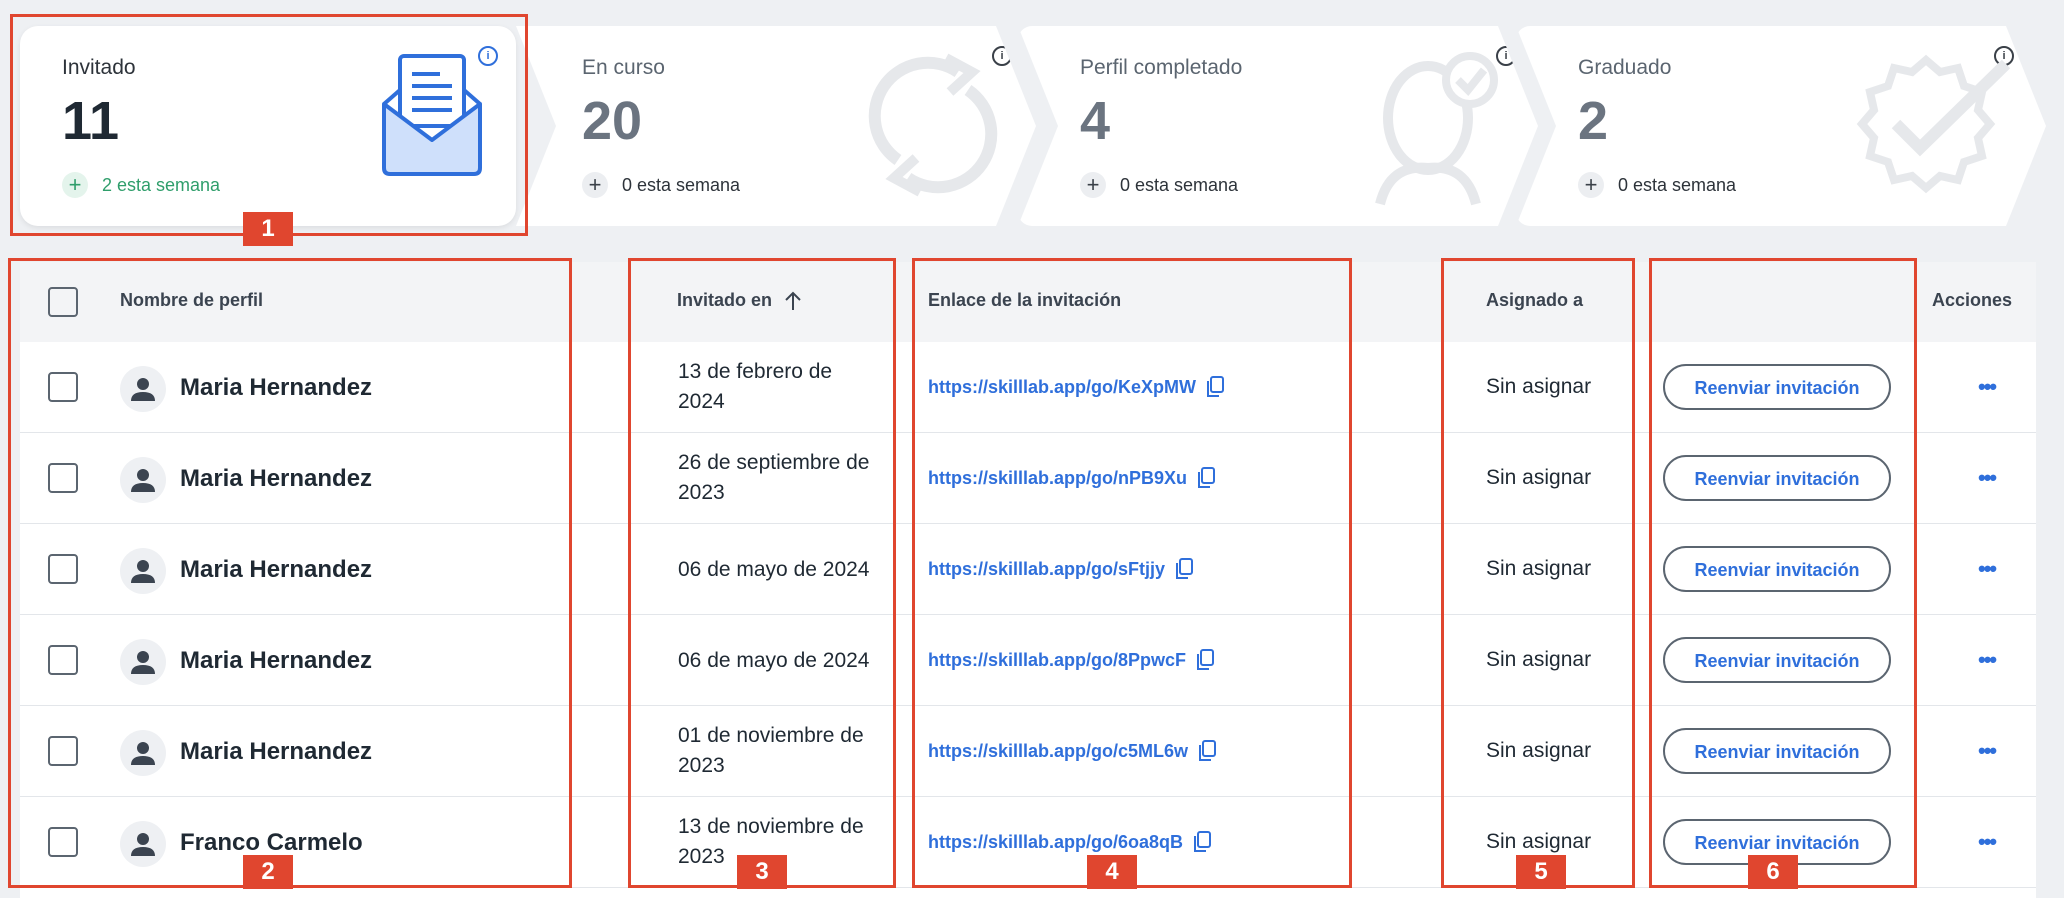 The width and height of the screenshot is (2064, 898). I want to click on refresh-cycle-icon, so click(933, 125).